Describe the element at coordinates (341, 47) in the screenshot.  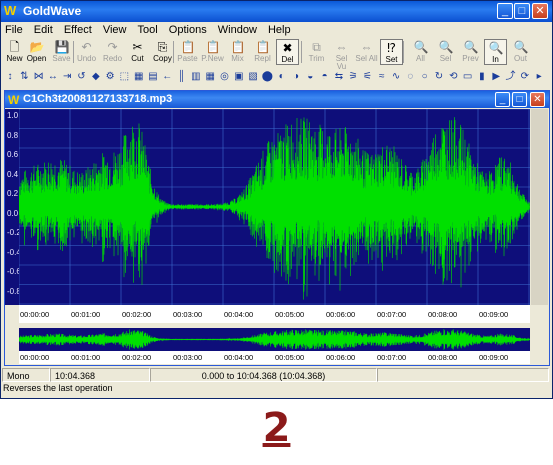
I see `select-view-icon: ⇔` at that location.